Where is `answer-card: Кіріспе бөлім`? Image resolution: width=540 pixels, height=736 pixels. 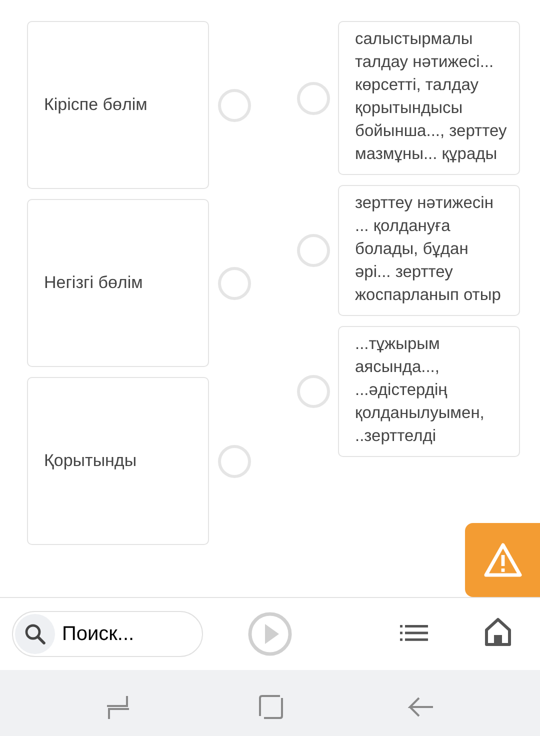 answer-card: Кіріспе бөлім is located at coordinates (118, 105).